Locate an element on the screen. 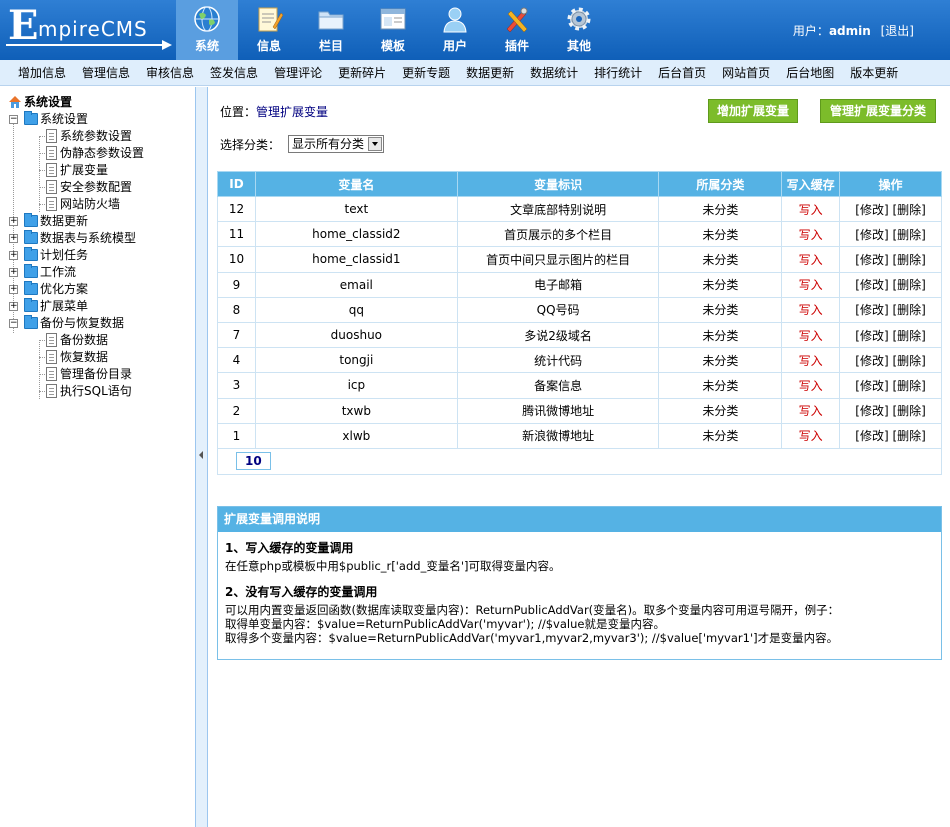 Image resolution: width=950 pixels, height=827 pixels. tree-node-data-update: + 数据更新 is located at coordinates (96, 221).